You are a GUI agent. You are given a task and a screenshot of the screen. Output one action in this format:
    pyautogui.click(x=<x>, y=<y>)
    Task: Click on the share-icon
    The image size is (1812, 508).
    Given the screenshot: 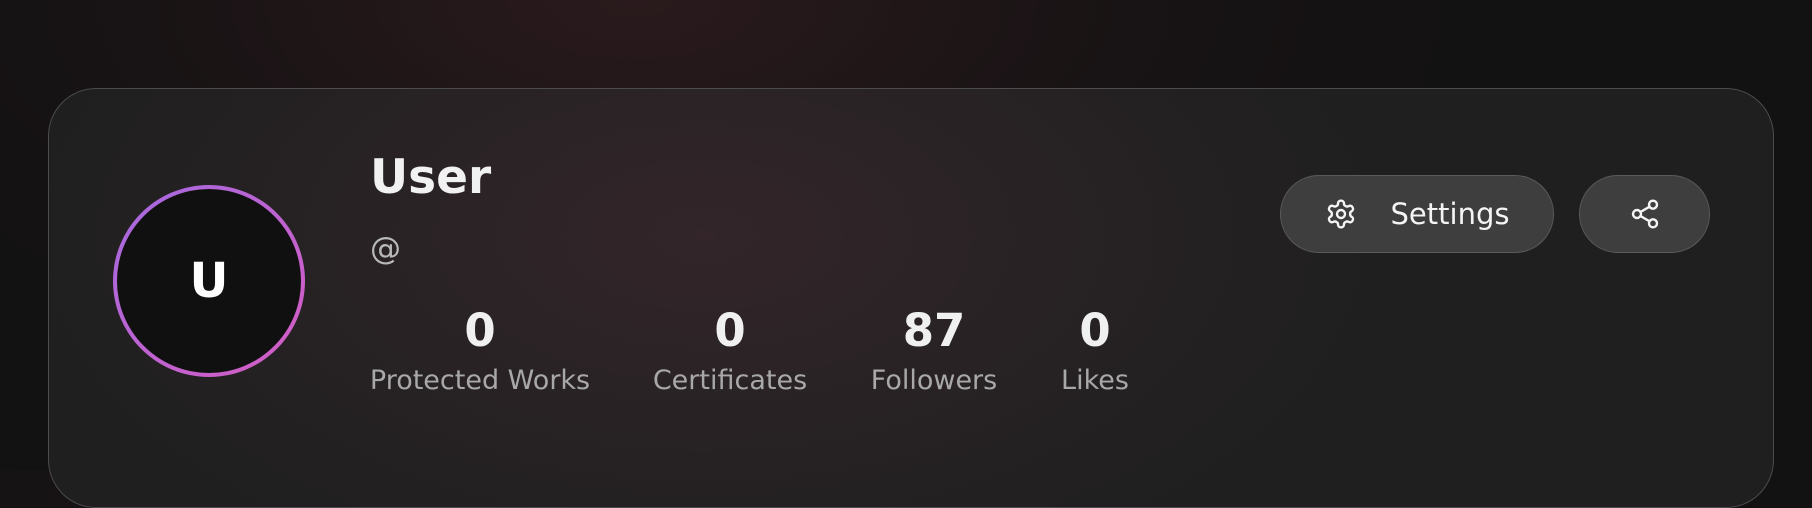 What is the action you would take?
    pyautogui.click(x=1645, y=214)
    